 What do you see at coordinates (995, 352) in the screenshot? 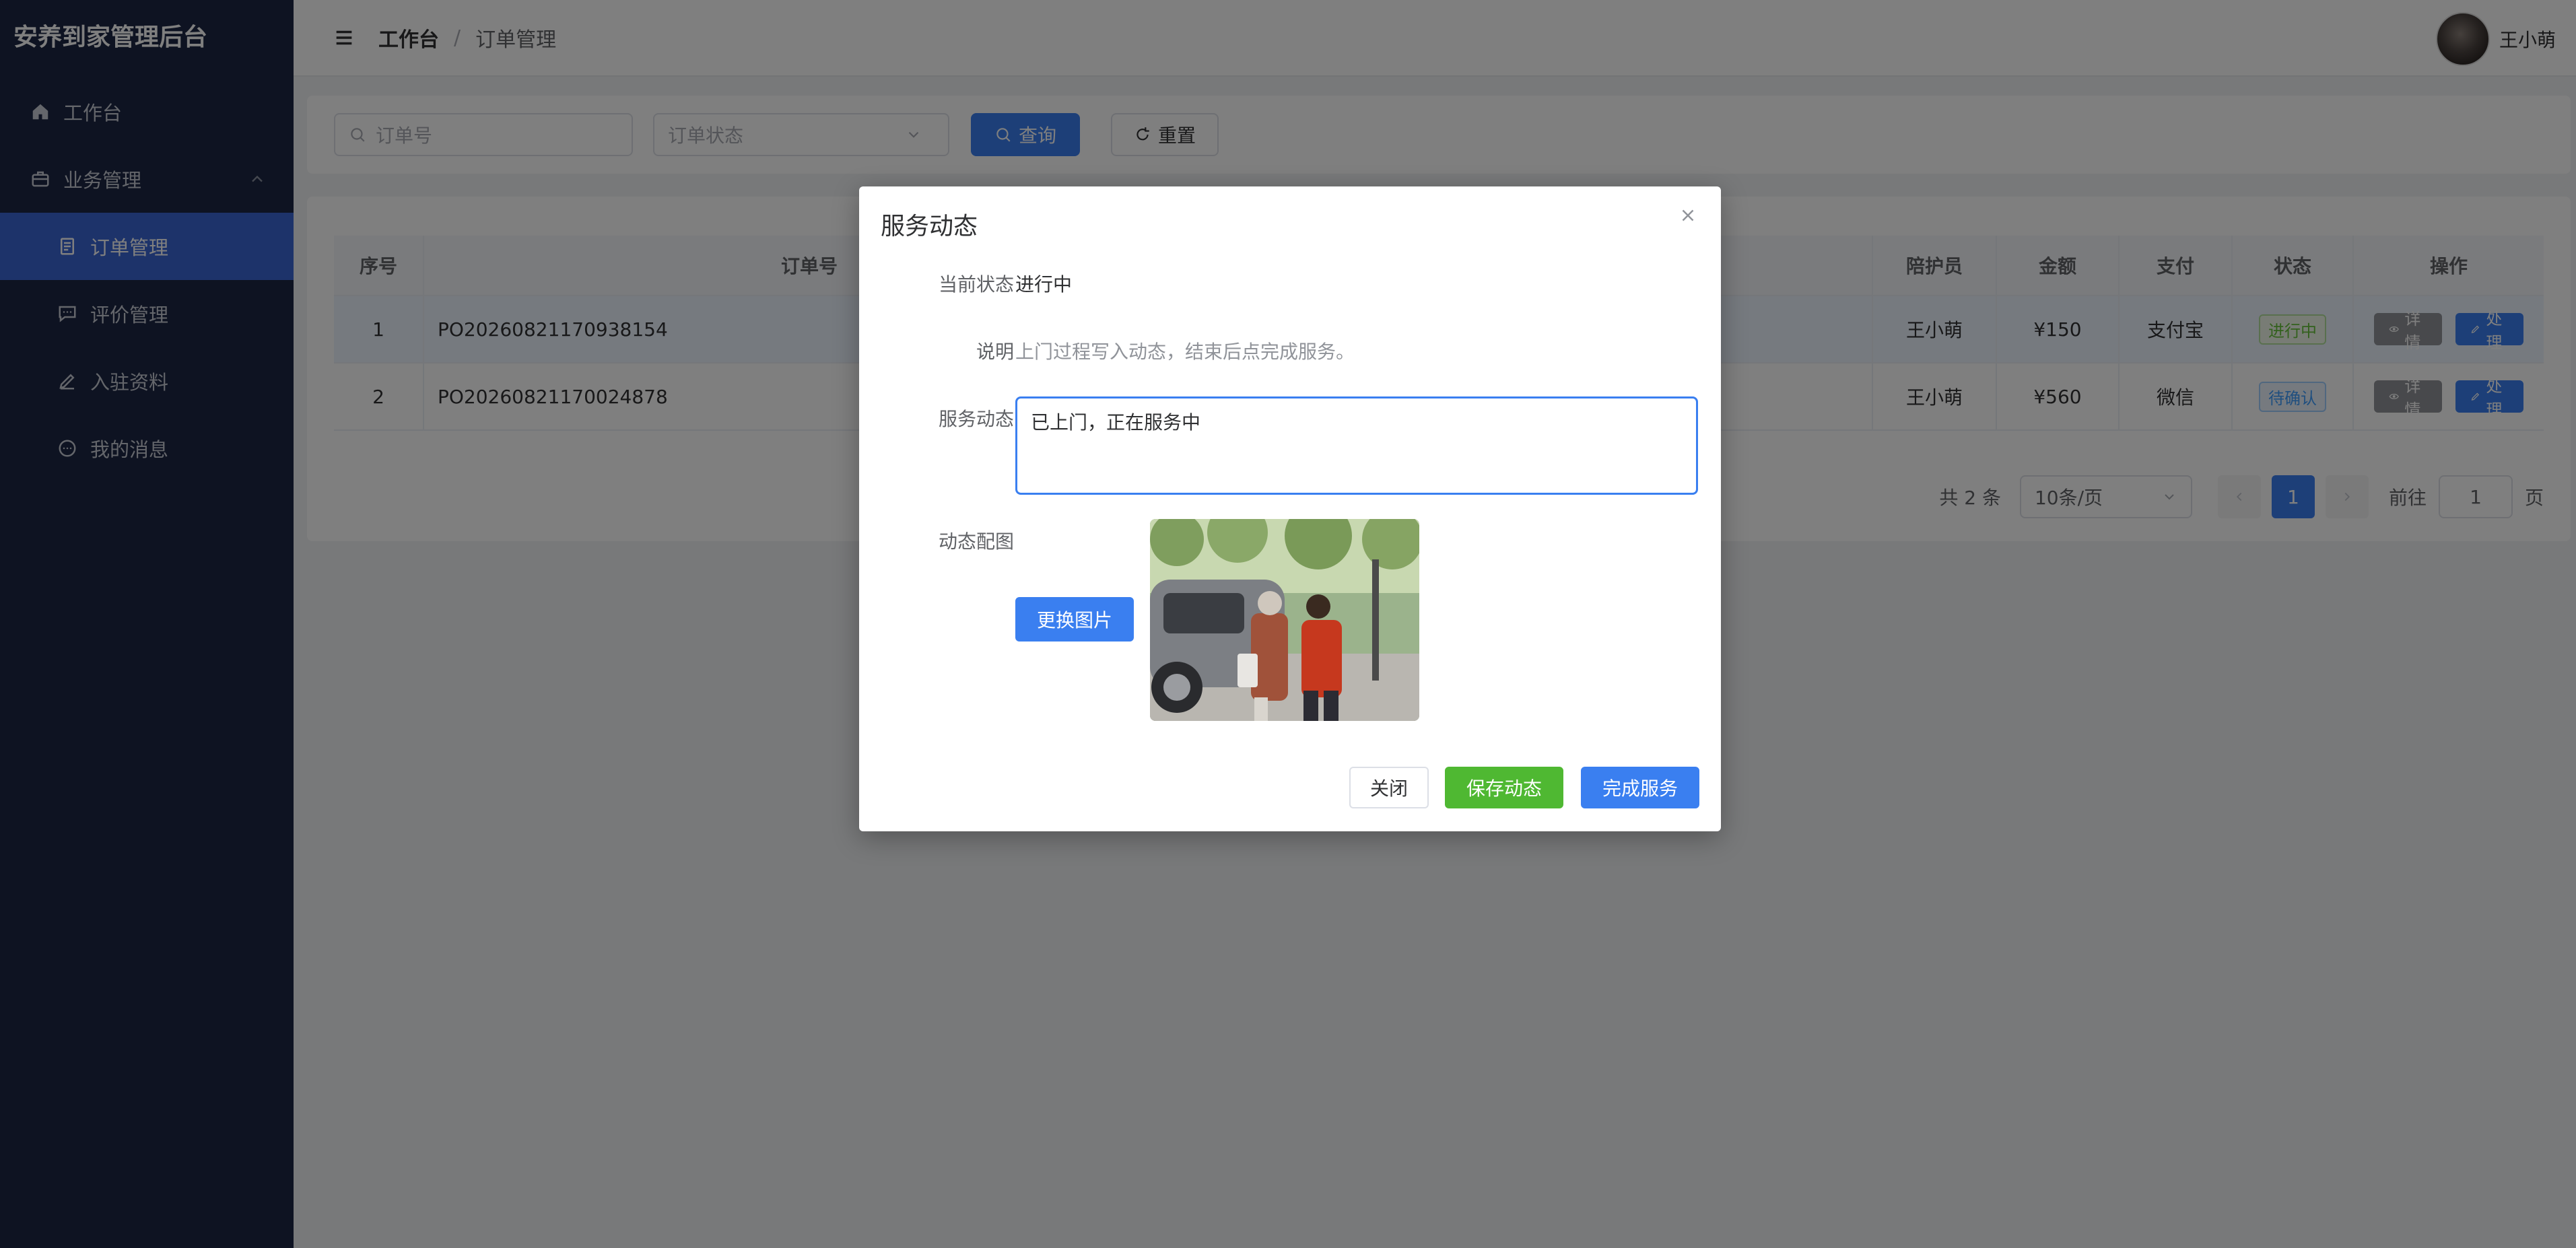
I see `description-label: 说明` at bounding box center [995, 352].